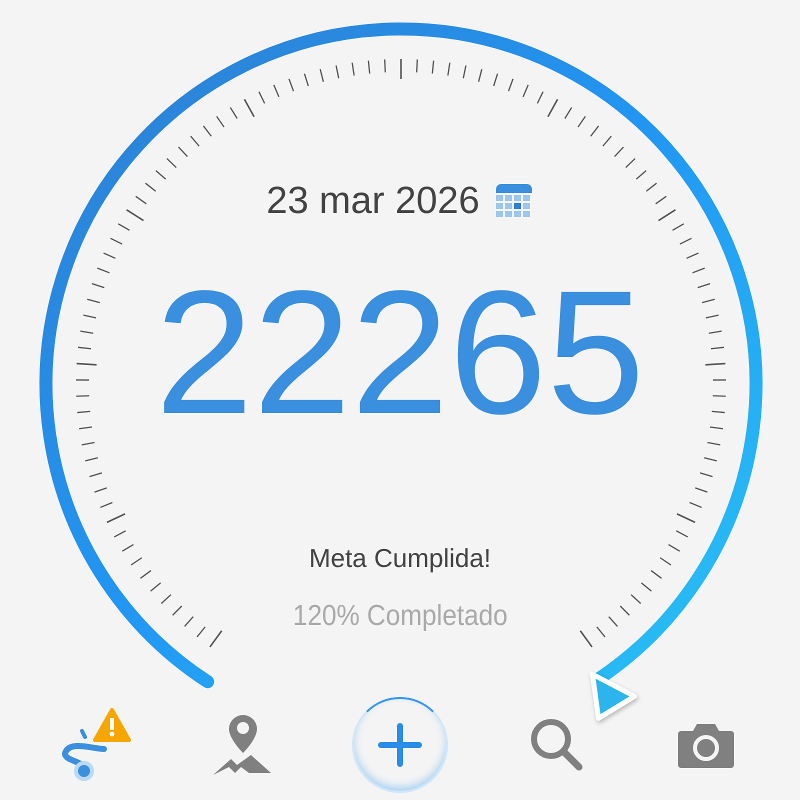 Image resolution: width=800 pixels, height=800 pixels. I want to click on warning-icon, so click(112, 725).